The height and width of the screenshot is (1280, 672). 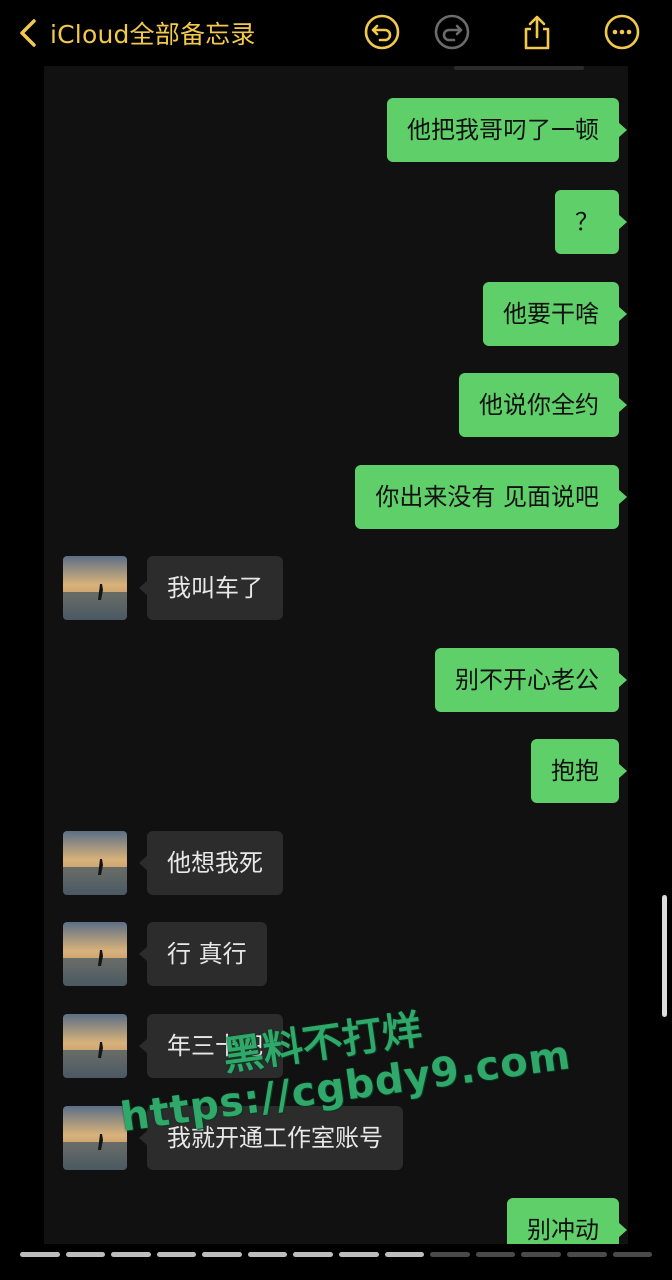 What do you see at coordinates (664, 956) in the screenshot?
I see `scroll-indicator` at bounding box center [664, 956].